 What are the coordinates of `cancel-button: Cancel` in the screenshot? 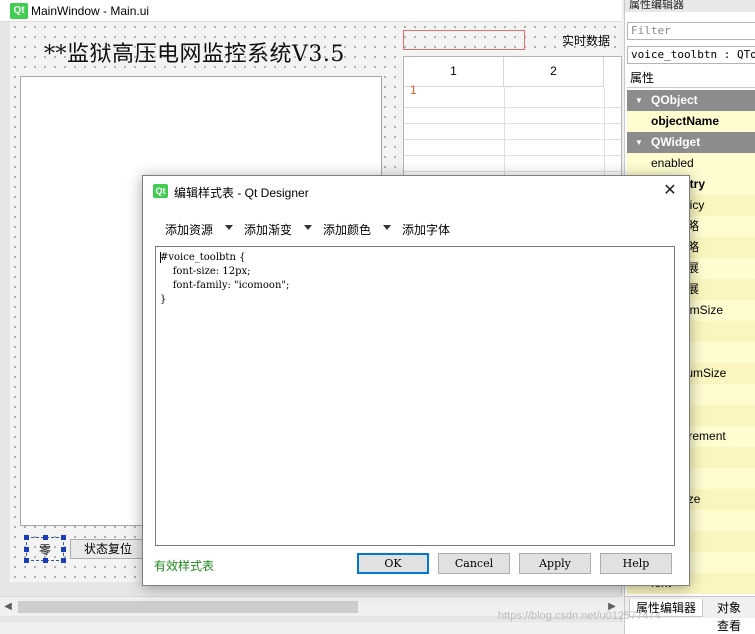 It's located at (474, 563).